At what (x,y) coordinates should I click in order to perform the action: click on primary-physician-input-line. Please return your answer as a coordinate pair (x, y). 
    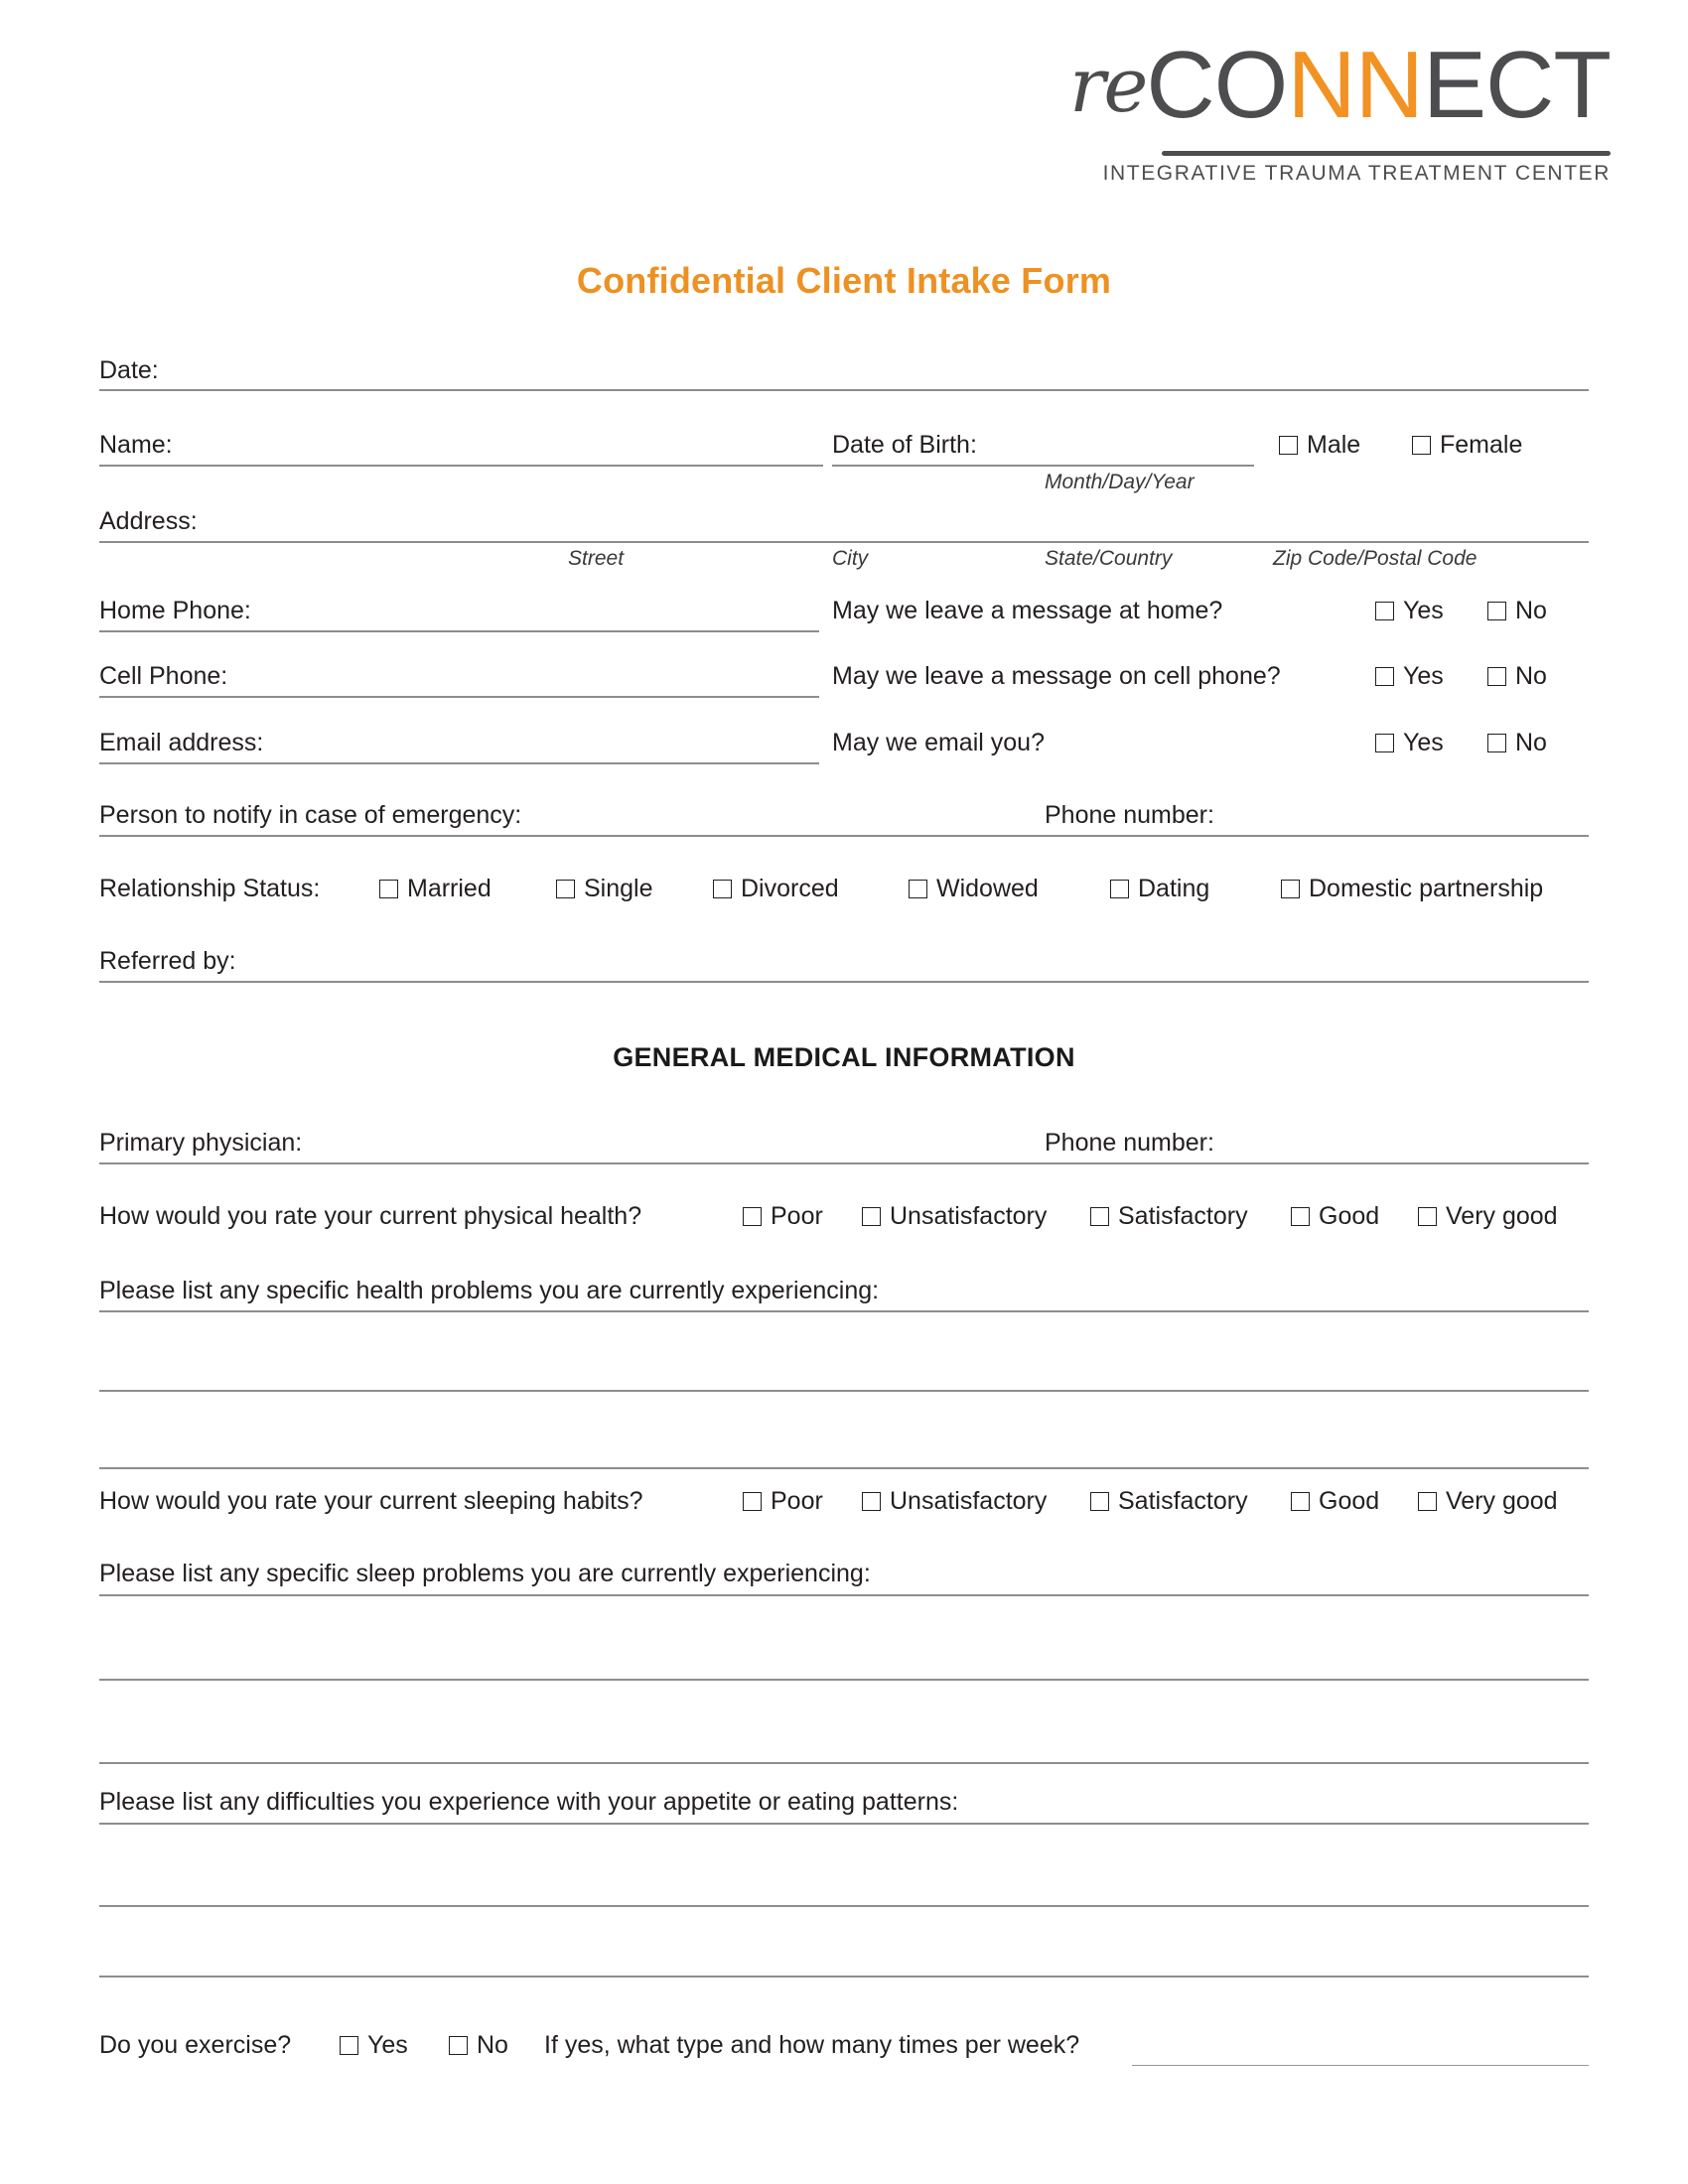
    Looking at the image, I should click on (844, 1163).